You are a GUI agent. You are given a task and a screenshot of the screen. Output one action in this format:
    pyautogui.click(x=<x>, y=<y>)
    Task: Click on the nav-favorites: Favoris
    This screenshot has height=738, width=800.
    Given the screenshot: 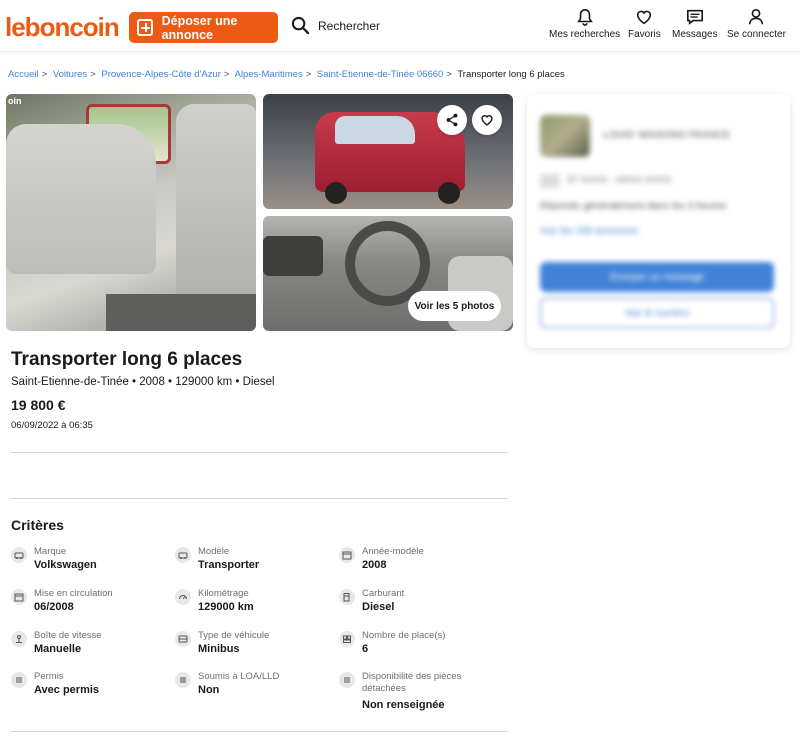 What is the action you would take?
    pyautogui.click(x=644, y=24)
    